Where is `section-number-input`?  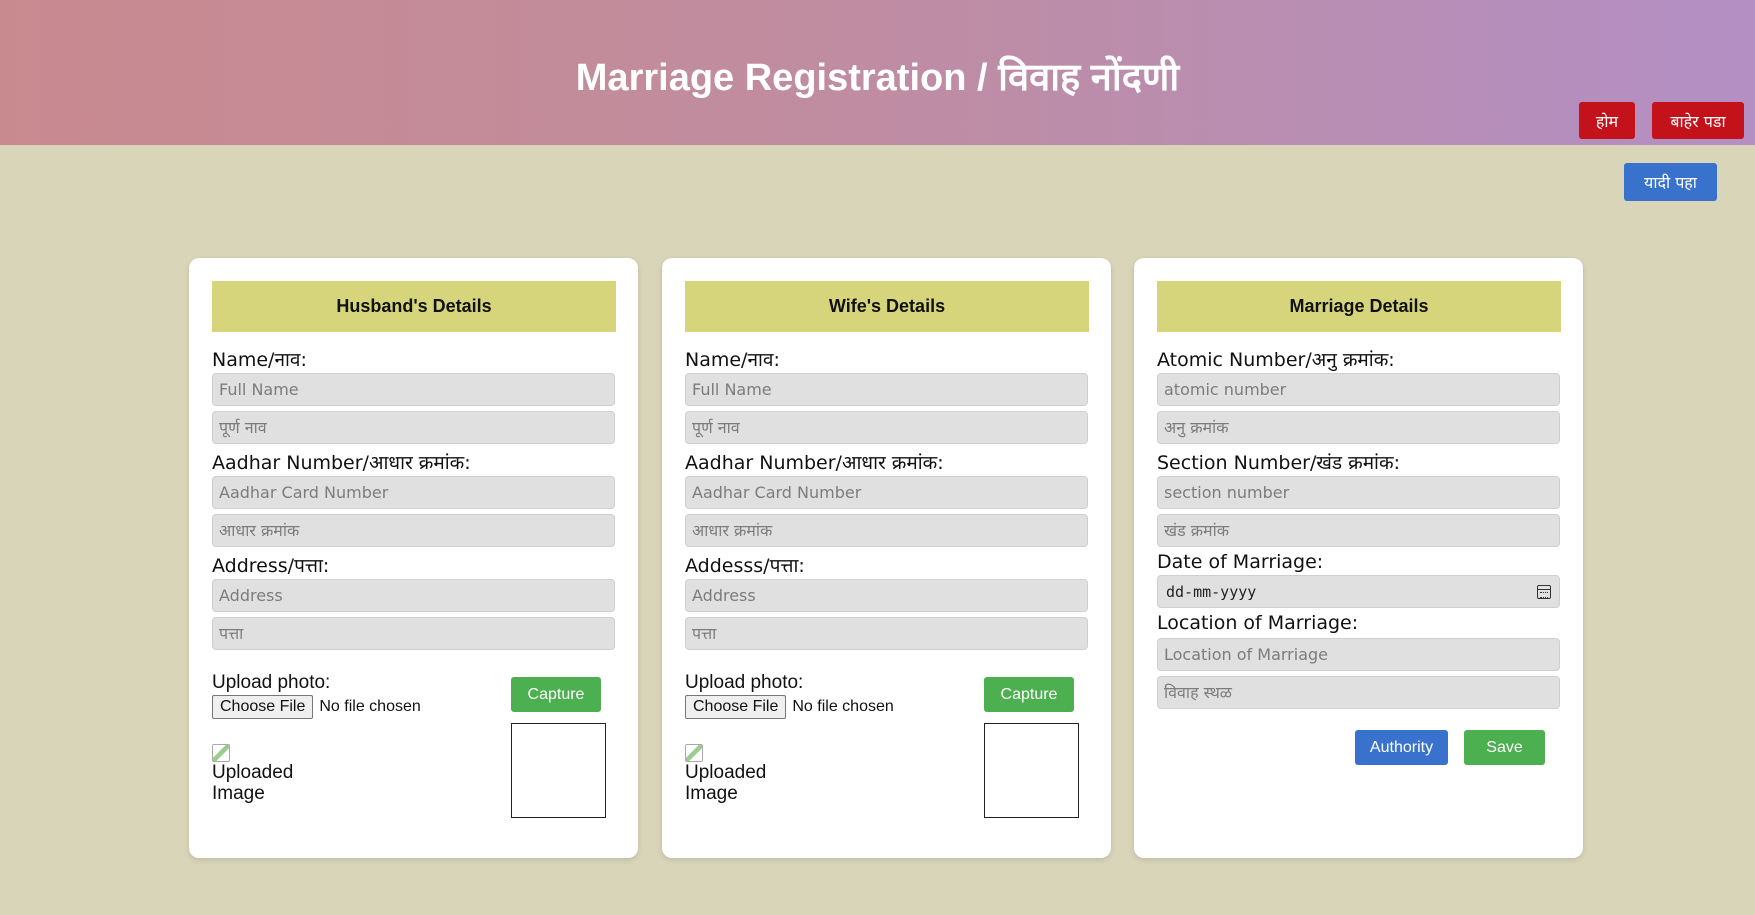 section-number-input is located at coordinates (1358, 492).